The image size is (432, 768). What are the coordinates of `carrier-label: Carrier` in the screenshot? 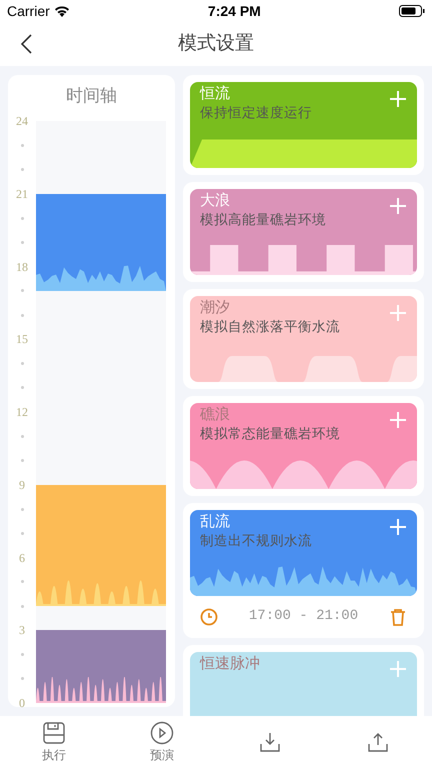 It's located at (28, 11).